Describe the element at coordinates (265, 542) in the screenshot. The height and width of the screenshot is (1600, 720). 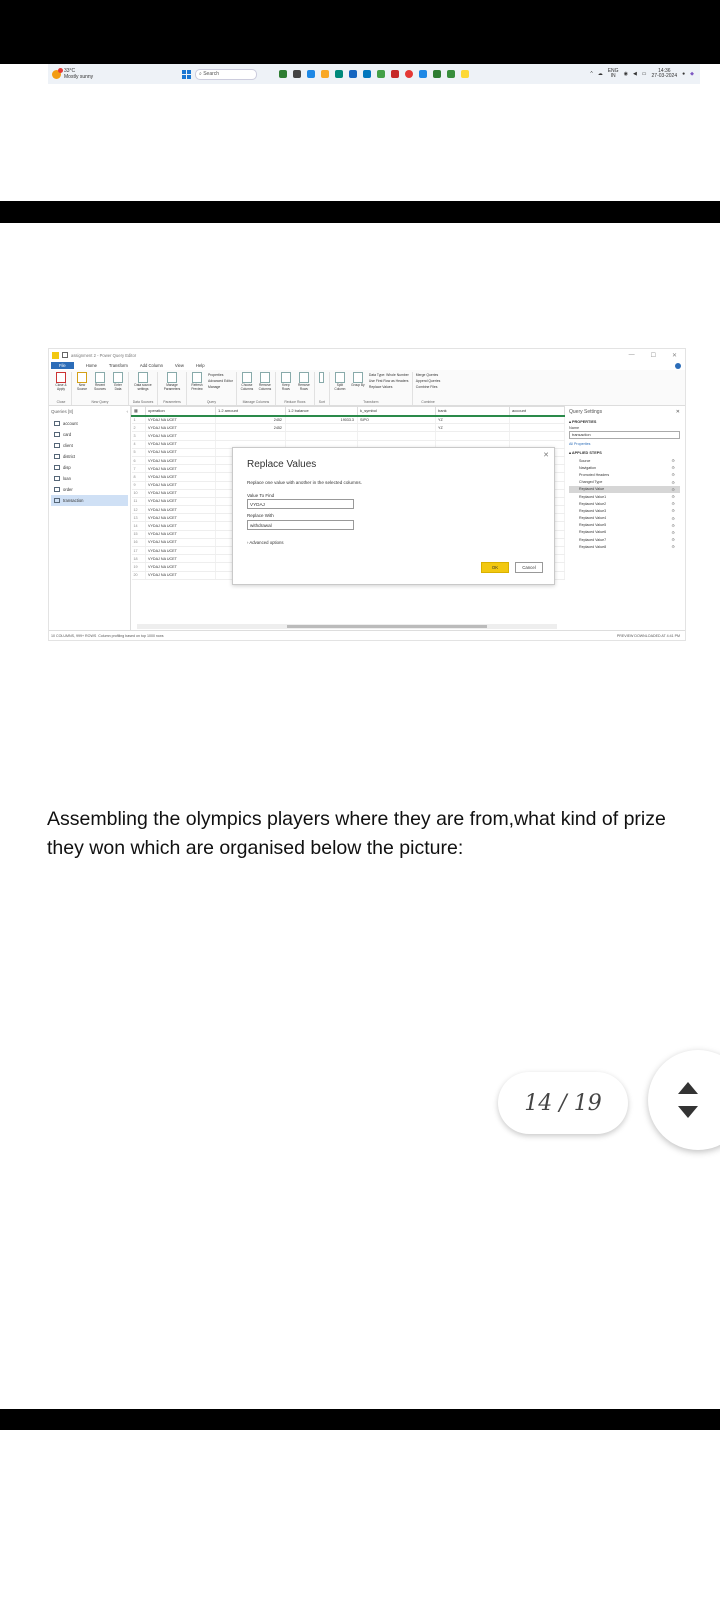
I see `advanced-options-toggle: › Advanced options` at that location.